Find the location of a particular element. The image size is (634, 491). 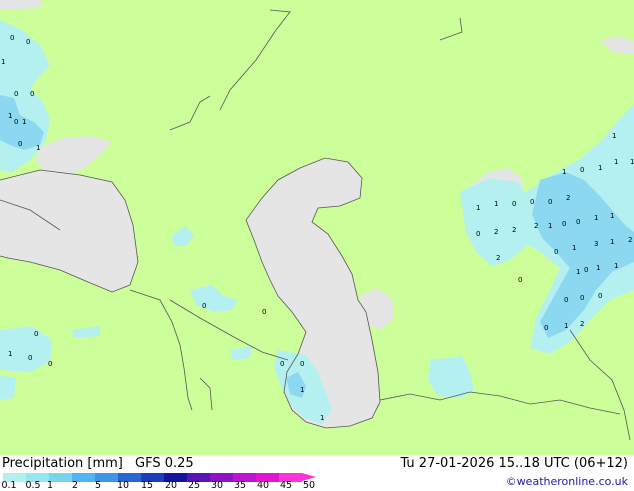

credit-link: ©weatheronline.co.uk is located at coordinates (567, 482).